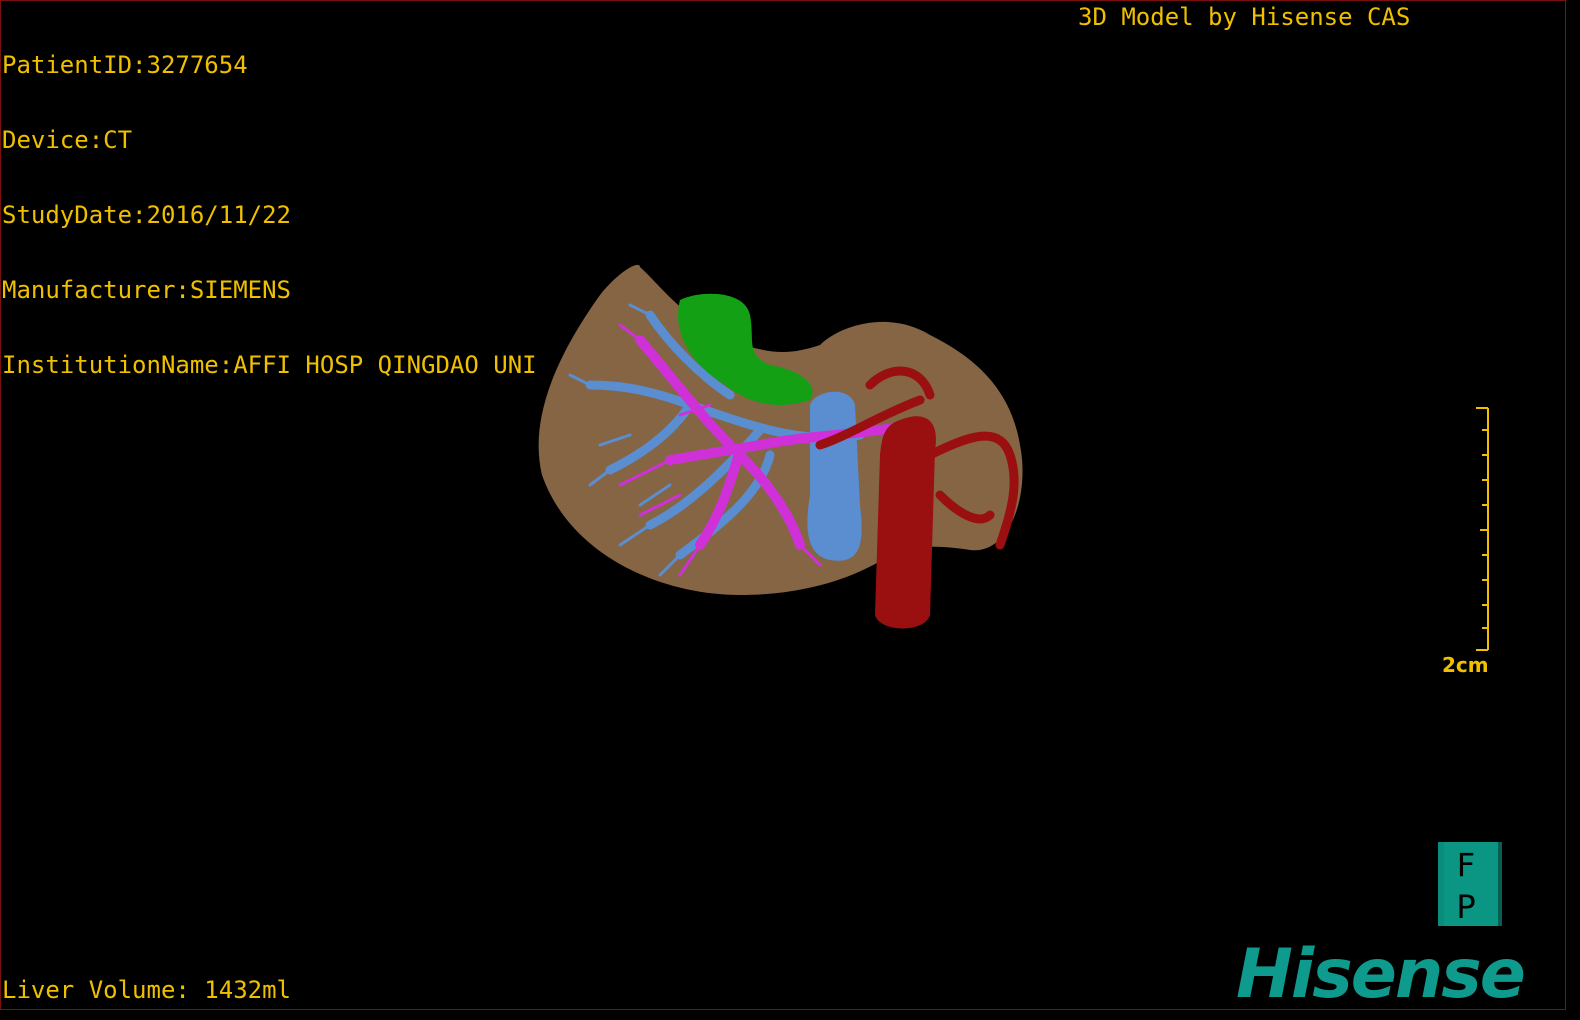 This screenshot has width=1580, height=1020. What do you see at coordinates (1470, 885) in the screenshot?
I see `orientation-cube: F P` at bounding box center [1470, 885].